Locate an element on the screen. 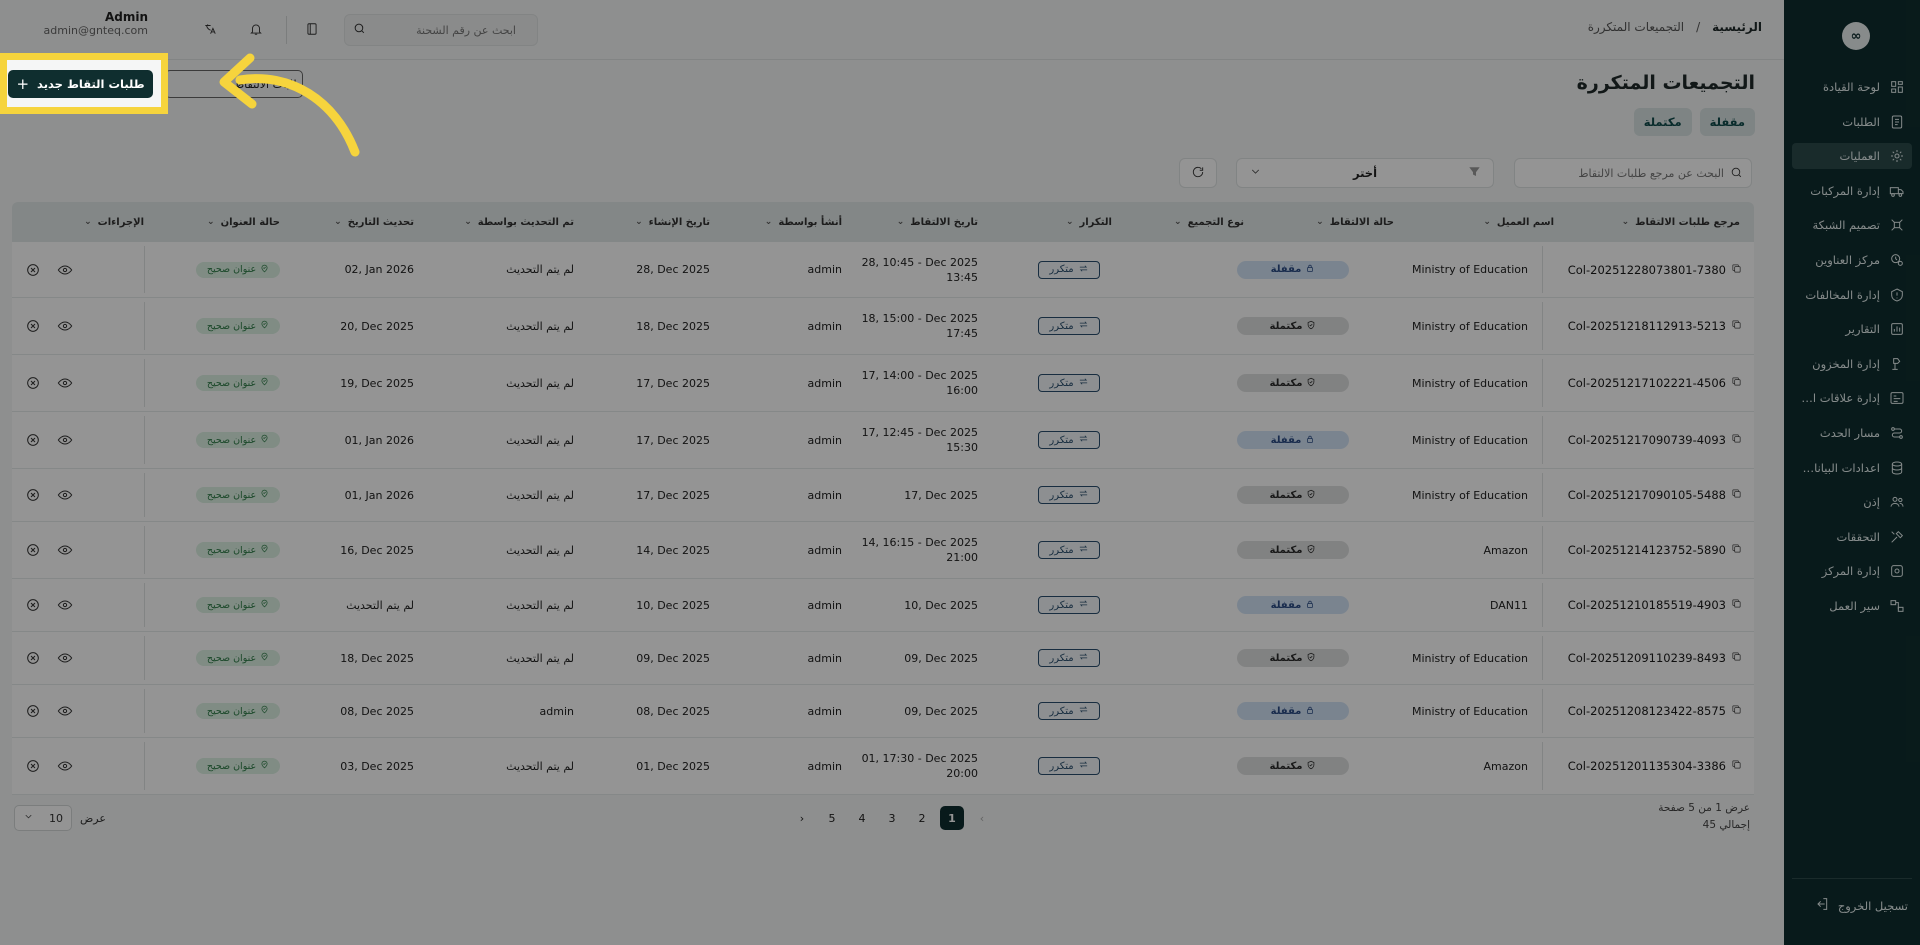 This screenshot has height=945, width=1920. per-page-select: 10 is located at coordinates (43, 818).